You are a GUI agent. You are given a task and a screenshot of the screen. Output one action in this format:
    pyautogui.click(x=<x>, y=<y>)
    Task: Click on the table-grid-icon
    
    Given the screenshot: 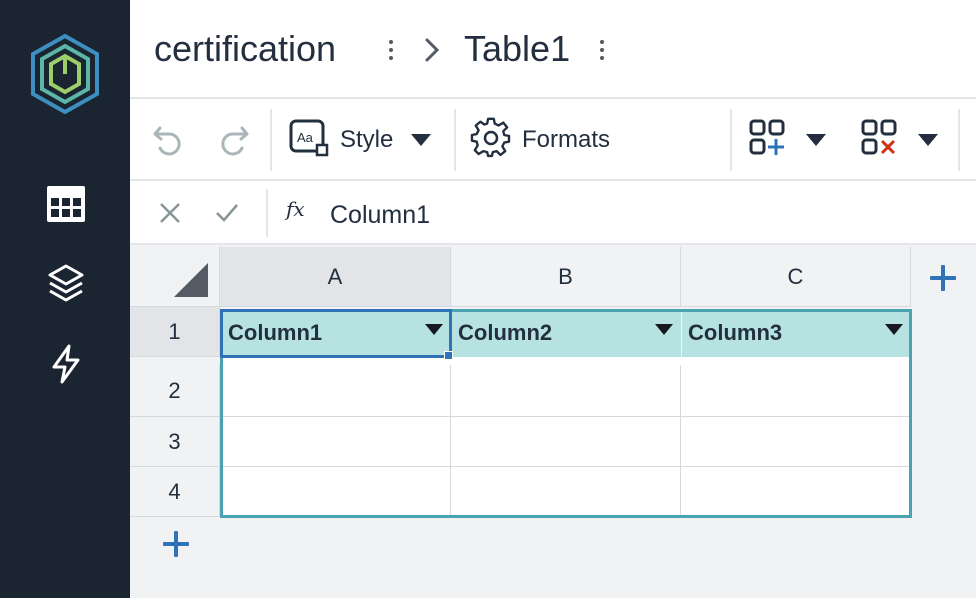 What is the action you would take?
    pyautogui.click(x=66, y=204)
    